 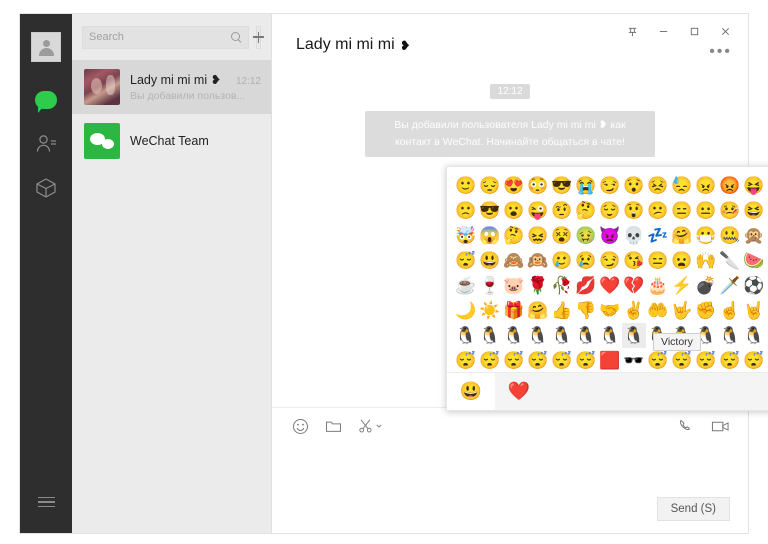 What do you see at coordinates (754, 285) in the screenshot?
I see `emoji-cell: ⚽` at bounding box center [754, 285].